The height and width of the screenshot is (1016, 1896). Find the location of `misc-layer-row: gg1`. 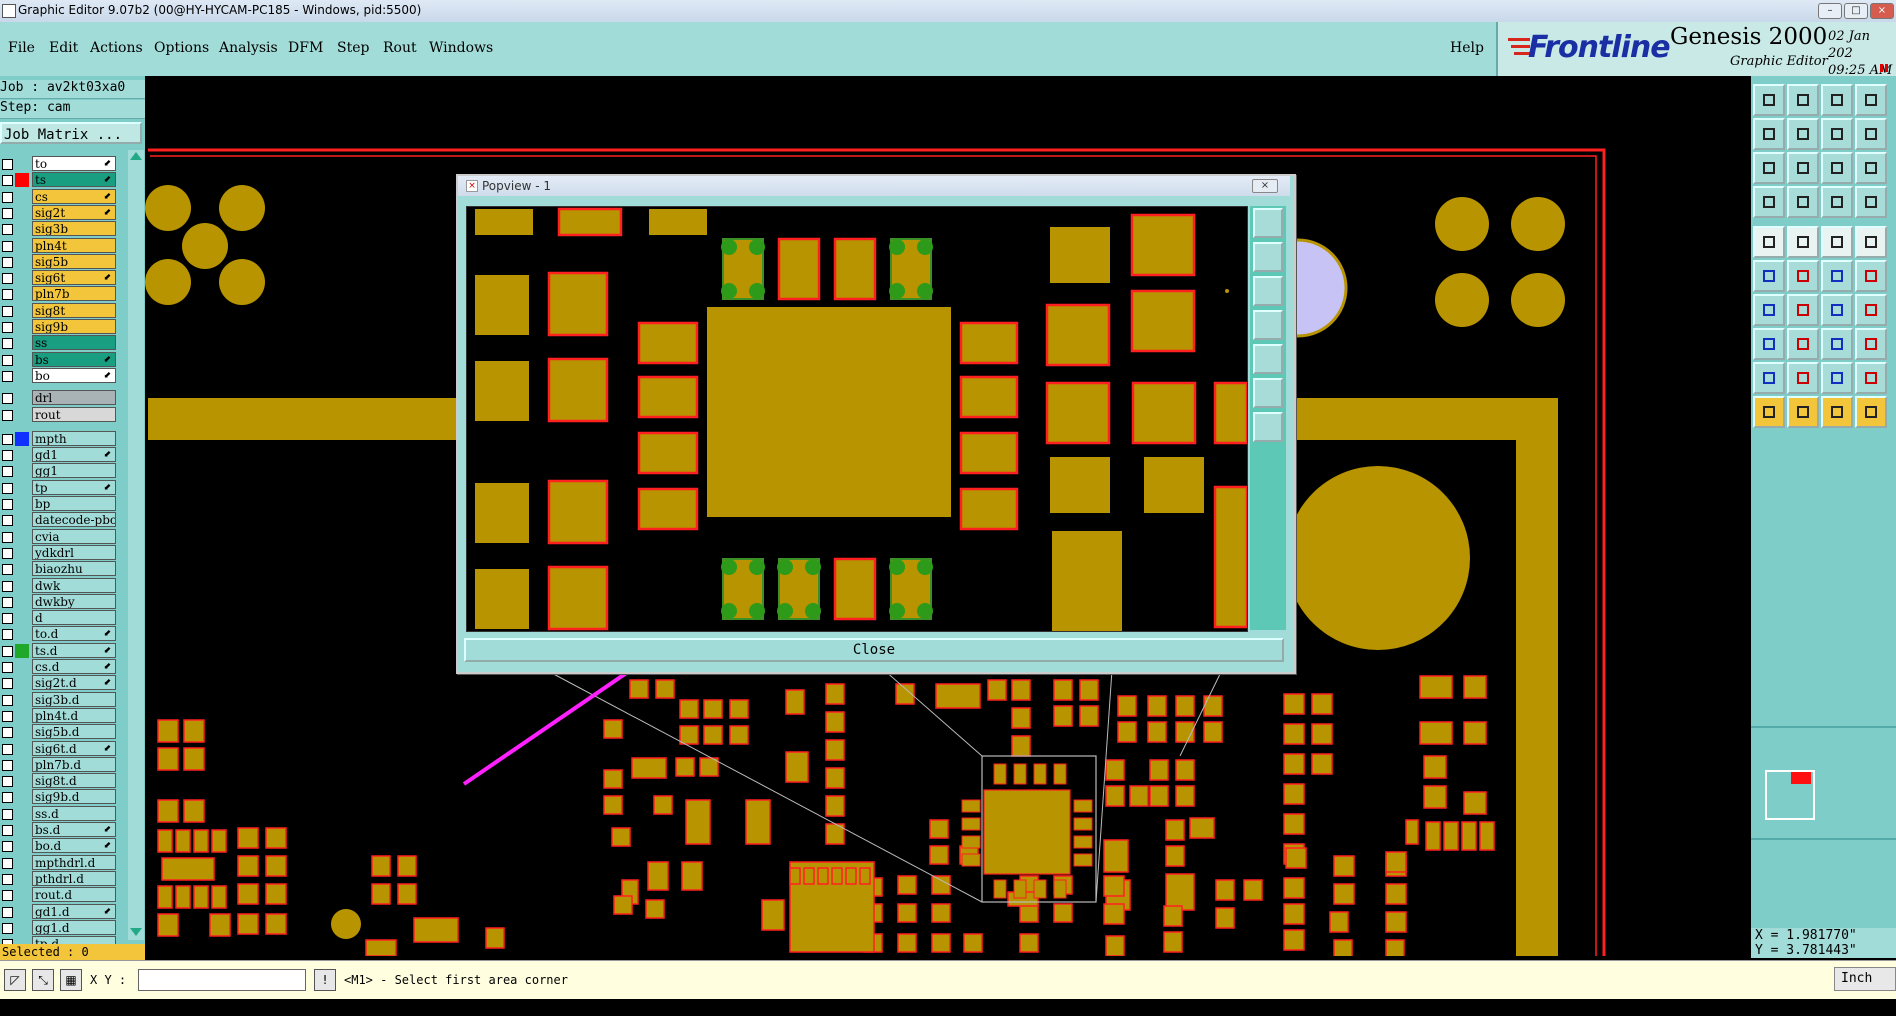

misc-layer-row: gg1 is located at coordinates (59, 471).